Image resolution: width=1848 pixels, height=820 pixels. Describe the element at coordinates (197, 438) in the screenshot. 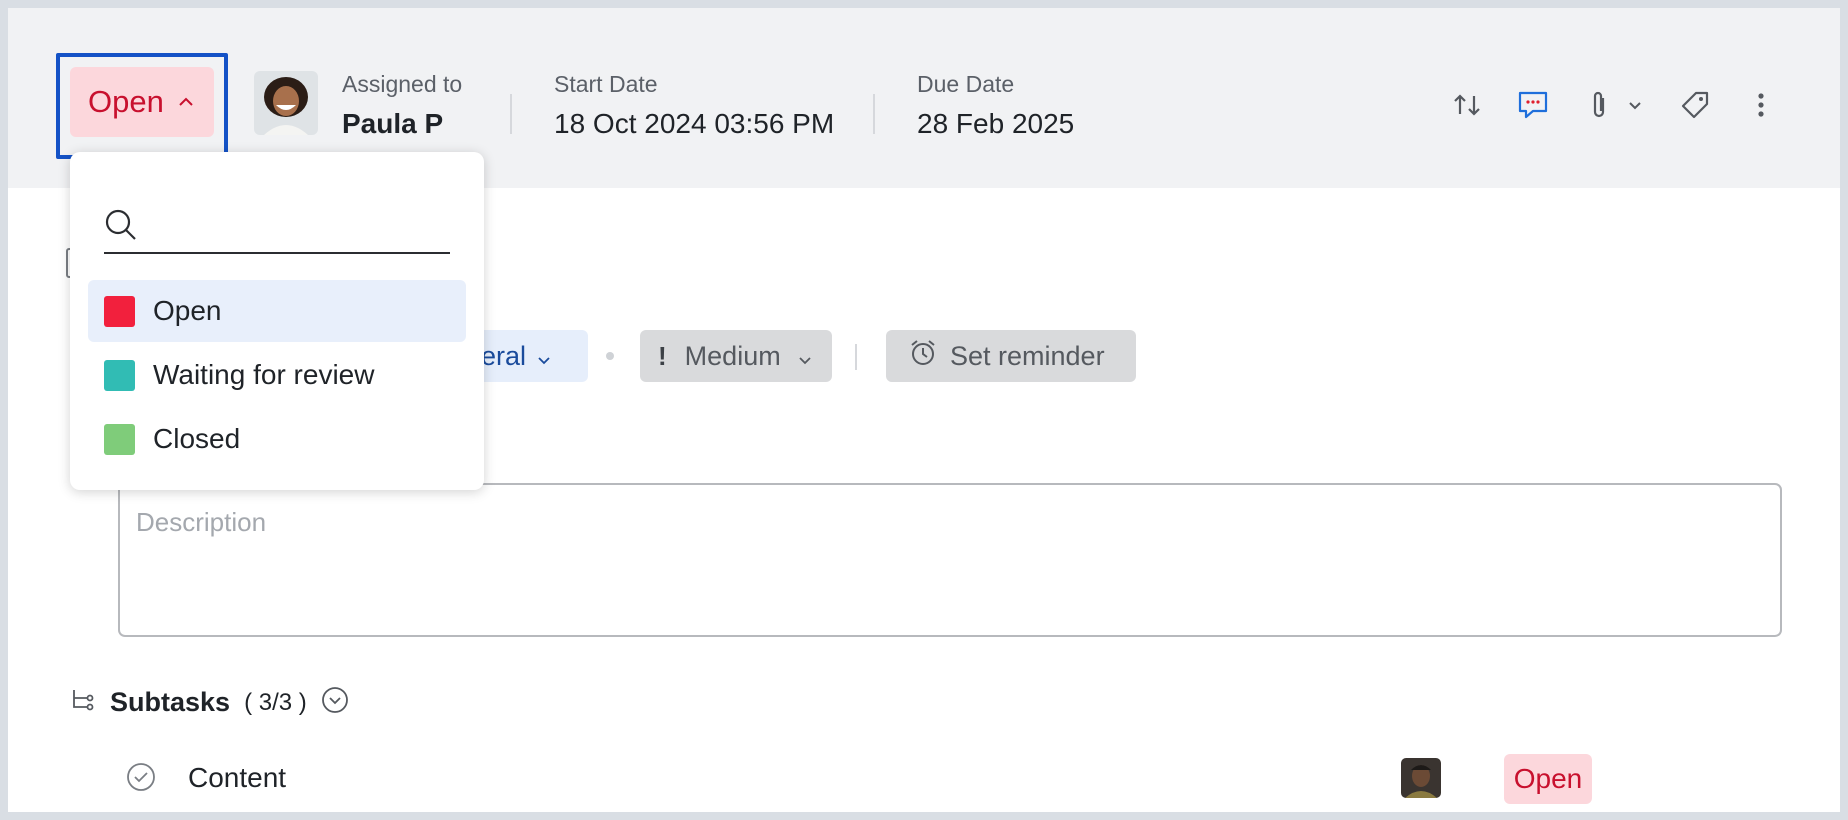

I see `status-option-label: Closed` at that location.